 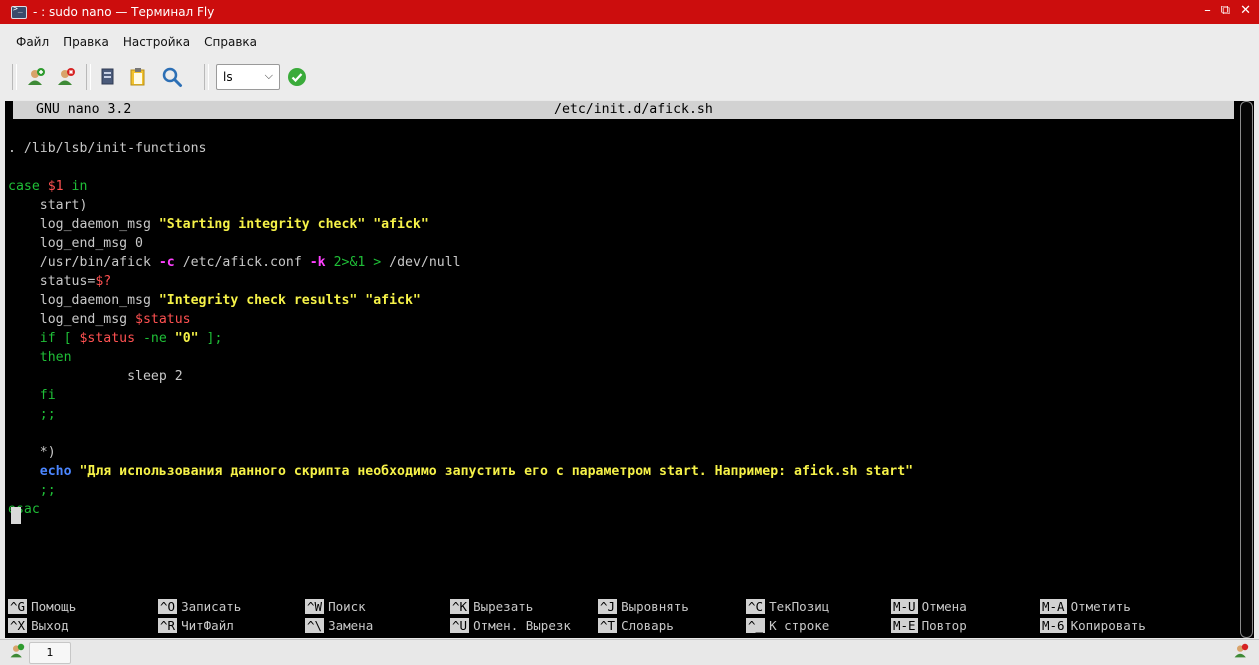 I want to click on run-command-icon, so click(x=297, y=77).